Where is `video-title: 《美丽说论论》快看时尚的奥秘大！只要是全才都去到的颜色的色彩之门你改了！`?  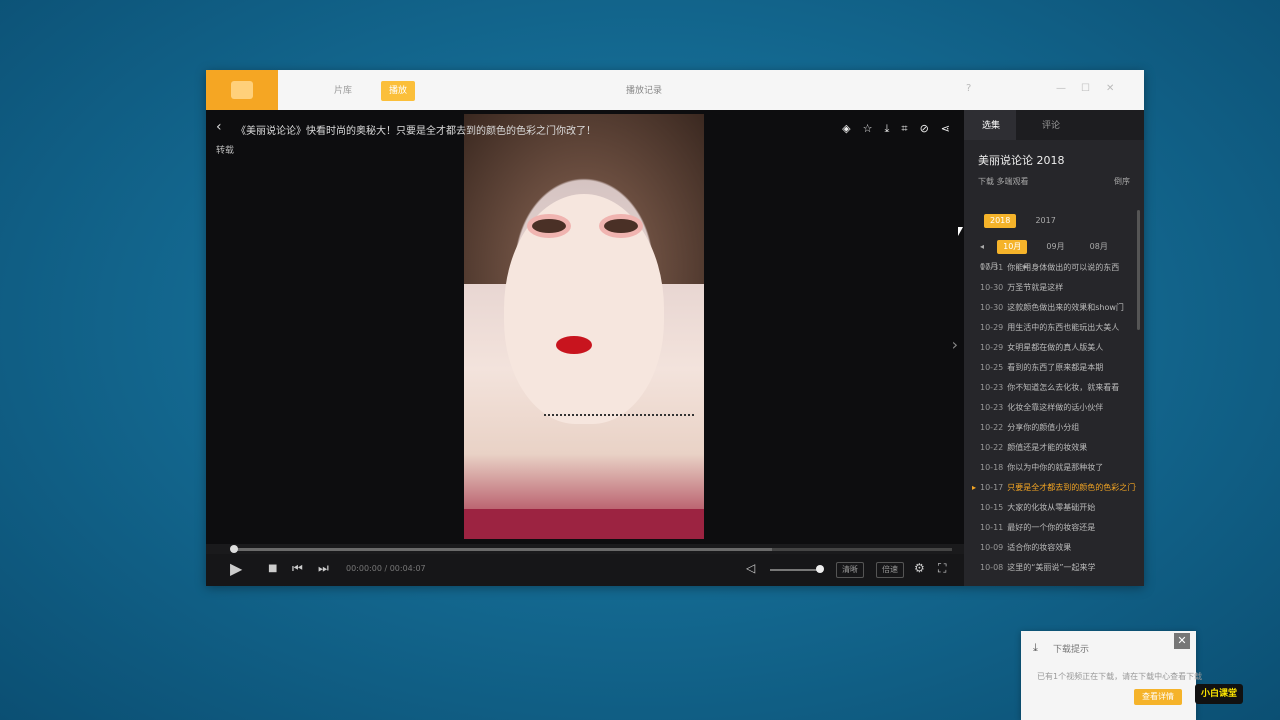
video-title: 《美丽说论论》快看时尚的奥秘大！只要是全才都去到的颜色的色彩之门你改了！ is located at coordinates (416, 131).